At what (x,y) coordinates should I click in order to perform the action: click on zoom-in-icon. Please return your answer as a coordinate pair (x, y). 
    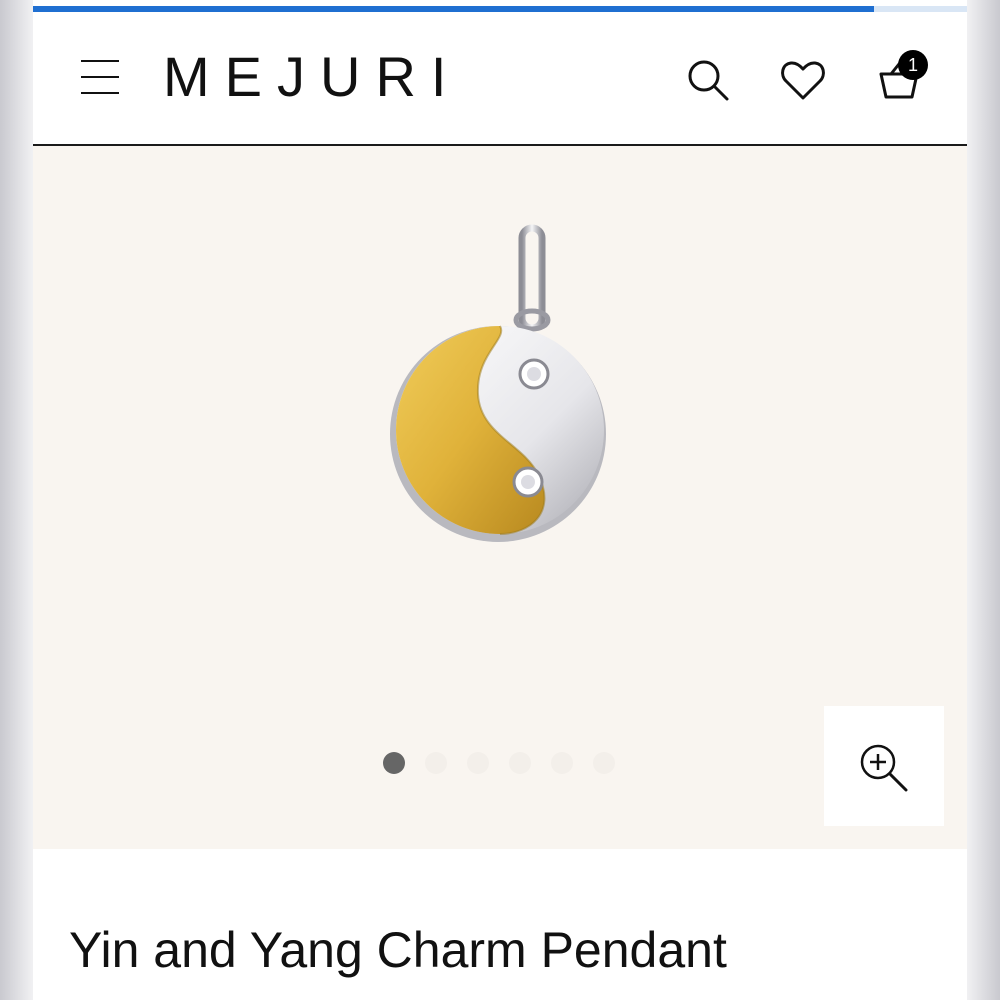
    Looking at the image, I should click on (884, 768).